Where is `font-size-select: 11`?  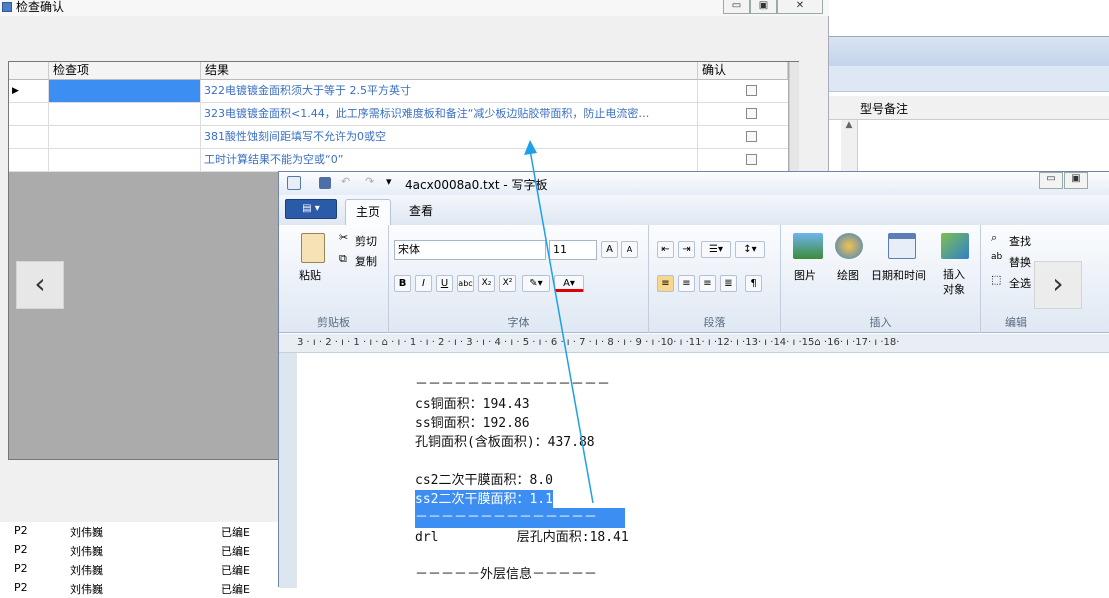 font-size-select: 11 is located at coordinates (573, 250).